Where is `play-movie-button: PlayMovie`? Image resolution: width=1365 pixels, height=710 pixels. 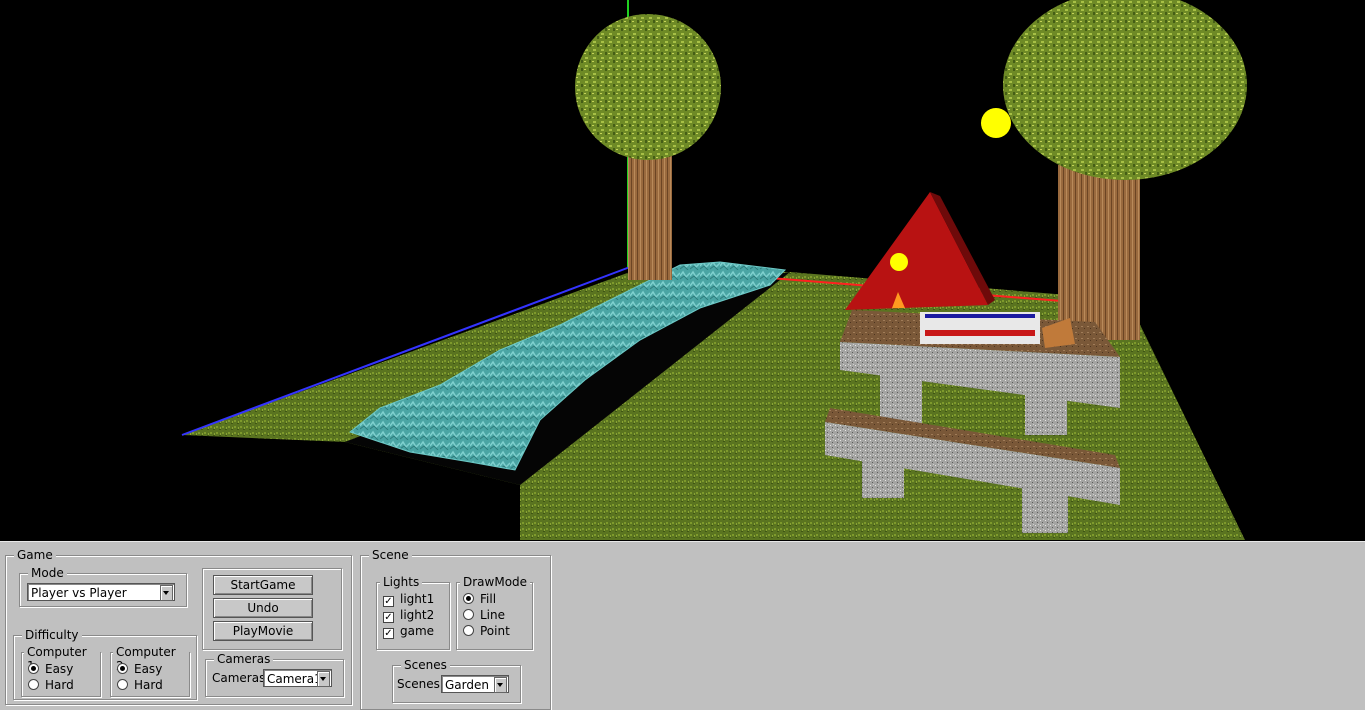 play-movie-button: PlayMovie is located at coordinates (263, 631).